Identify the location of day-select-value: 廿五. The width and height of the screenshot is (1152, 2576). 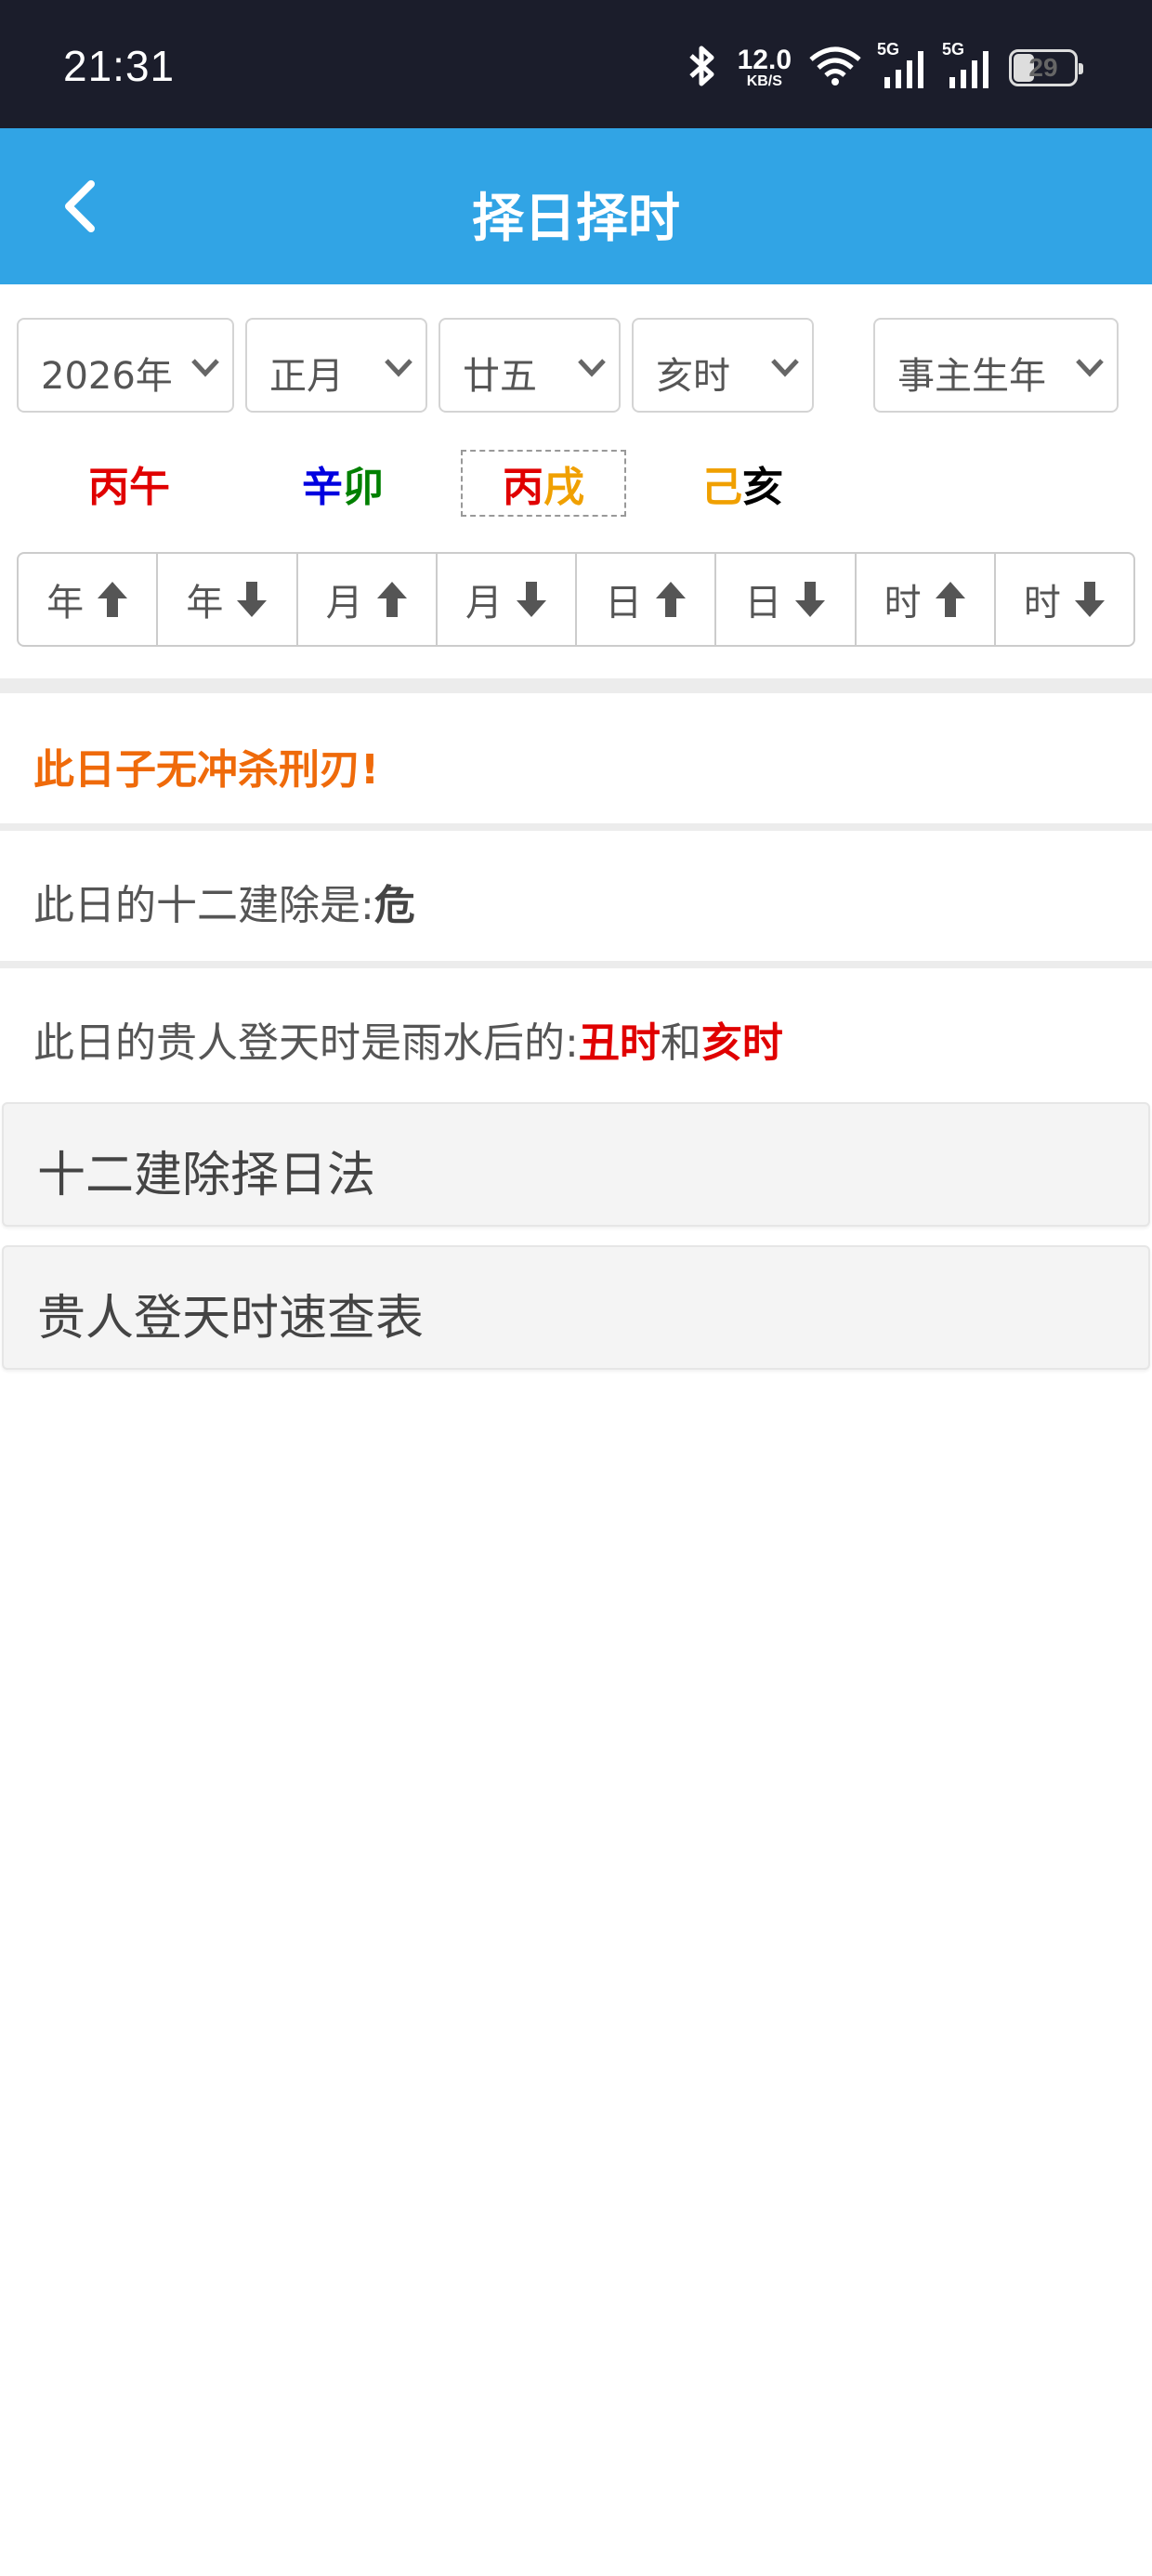
(500, 376).